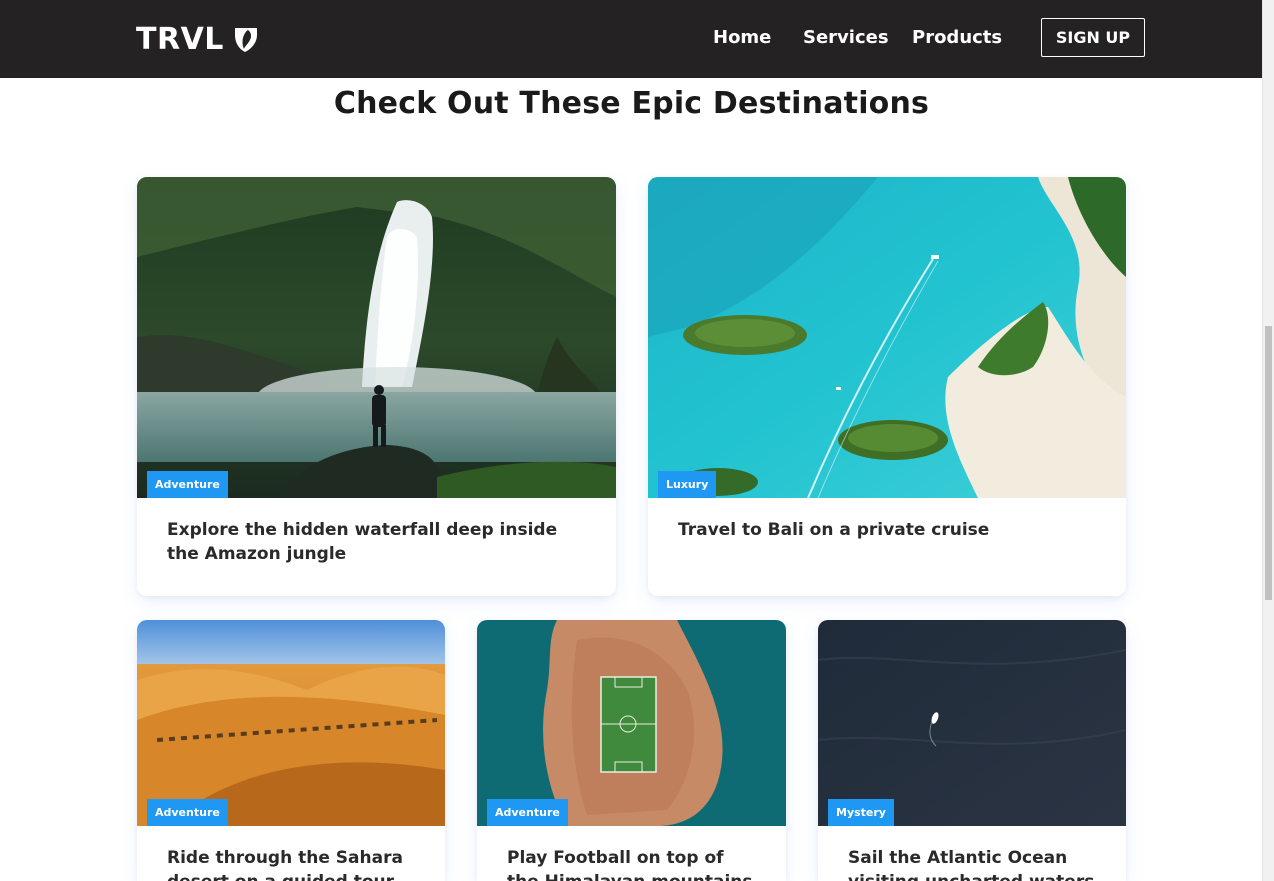  Describe the element at coordinates (631, 103) in the screenshot. I see `page-heading: Check Out These Epic Destinations` at that location.